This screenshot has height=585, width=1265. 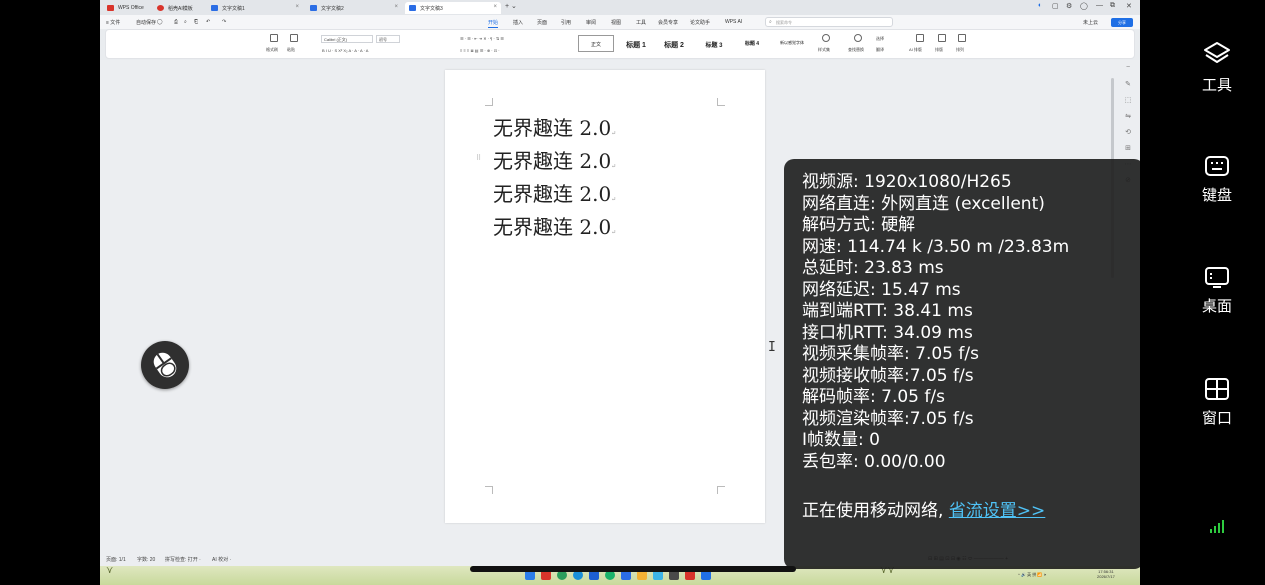 What do you see at coordinates (881, 289) in the screenshot?
I see `stat-network-latency: 网络延迟: 15.47 ms` at bounding box center [881, 289].